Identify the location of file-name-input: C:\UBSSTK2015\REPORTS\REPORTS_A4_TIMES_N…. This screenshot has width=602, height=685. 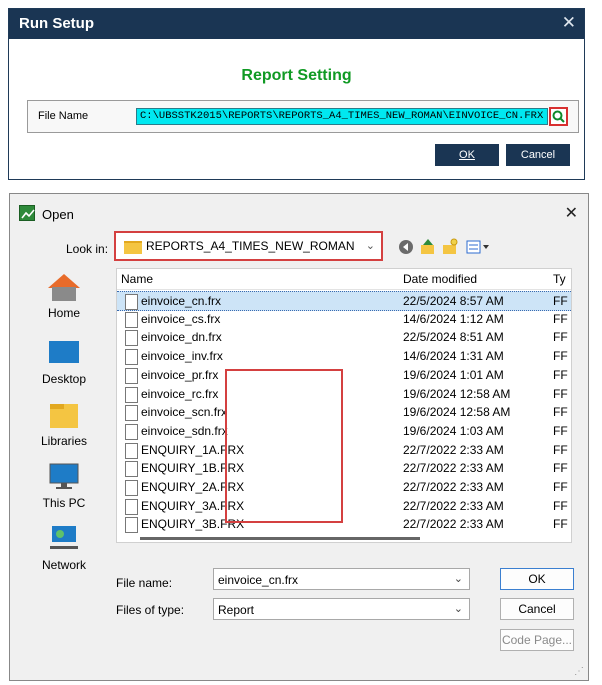
(342, 116).